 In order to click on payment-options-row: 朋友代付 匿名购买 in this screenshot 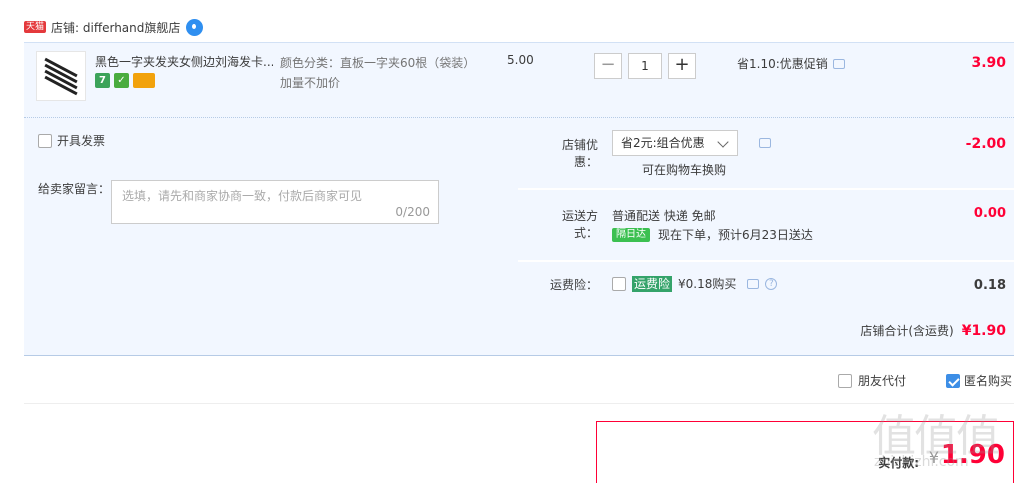, I will do `click(519, 382)`.